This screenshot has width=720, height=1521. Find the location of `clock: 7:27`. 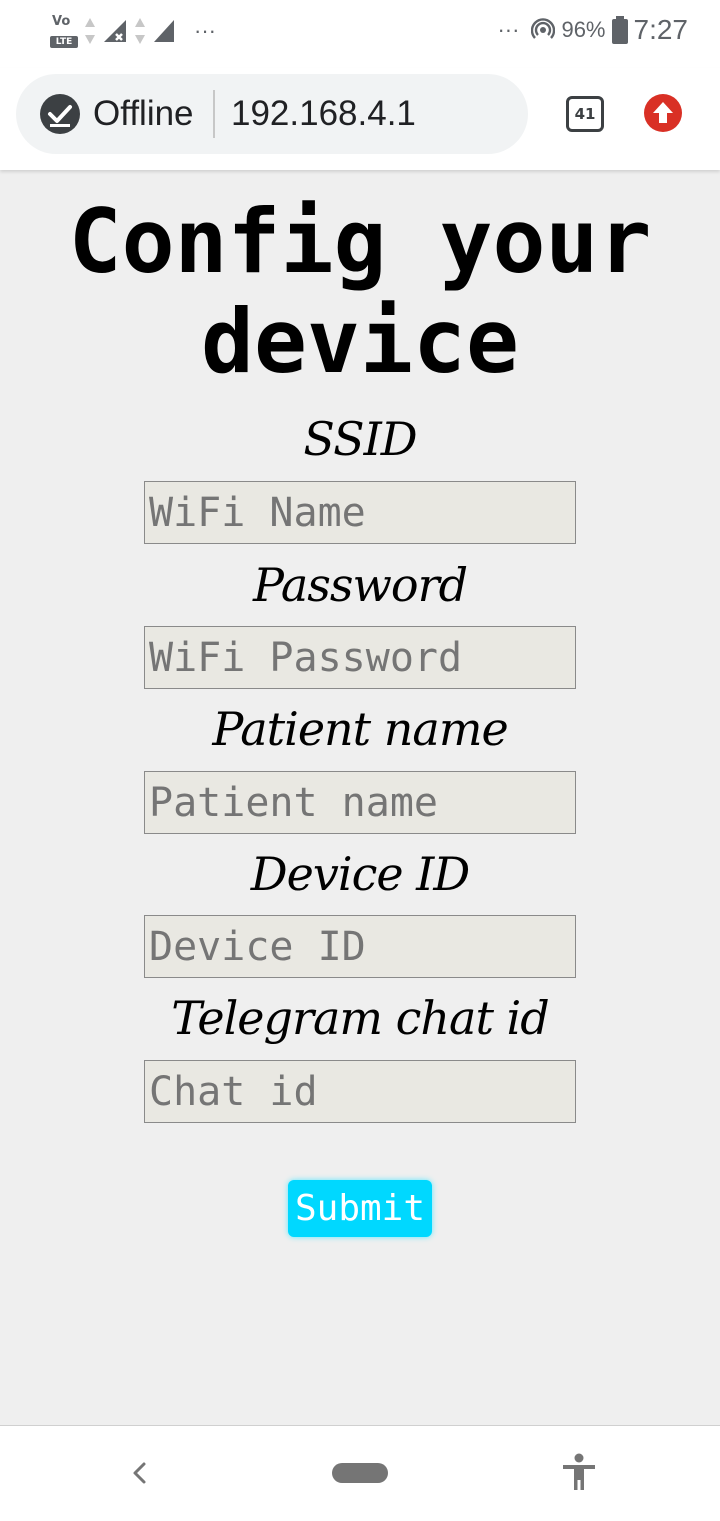

clock: 7:27 is located at coordinates (661, 29).